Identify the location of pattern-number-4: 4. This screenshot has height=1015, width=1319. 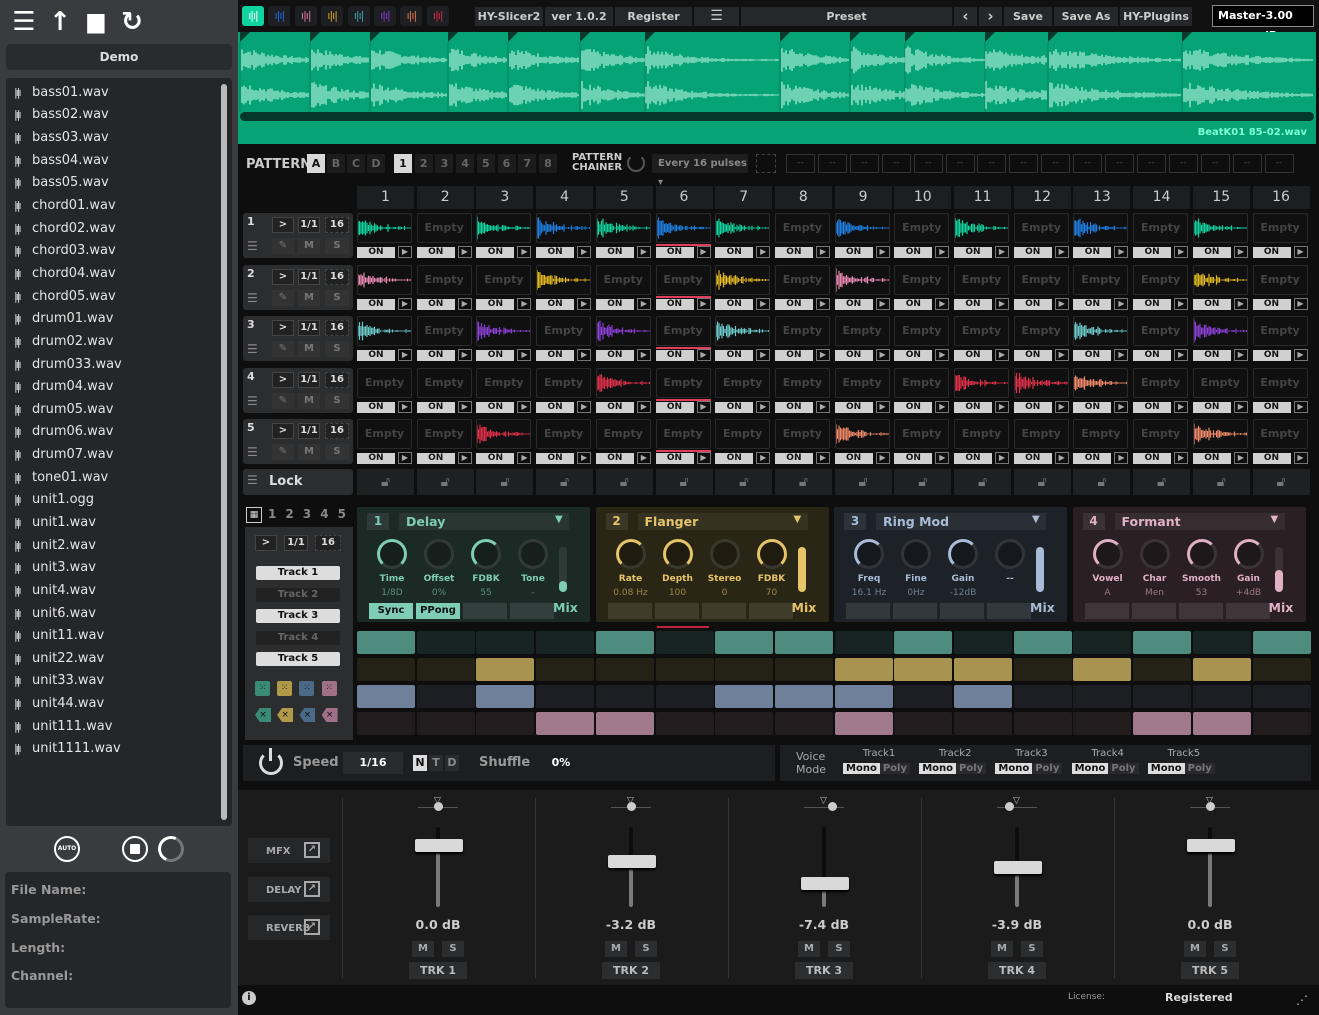
(465, 163).